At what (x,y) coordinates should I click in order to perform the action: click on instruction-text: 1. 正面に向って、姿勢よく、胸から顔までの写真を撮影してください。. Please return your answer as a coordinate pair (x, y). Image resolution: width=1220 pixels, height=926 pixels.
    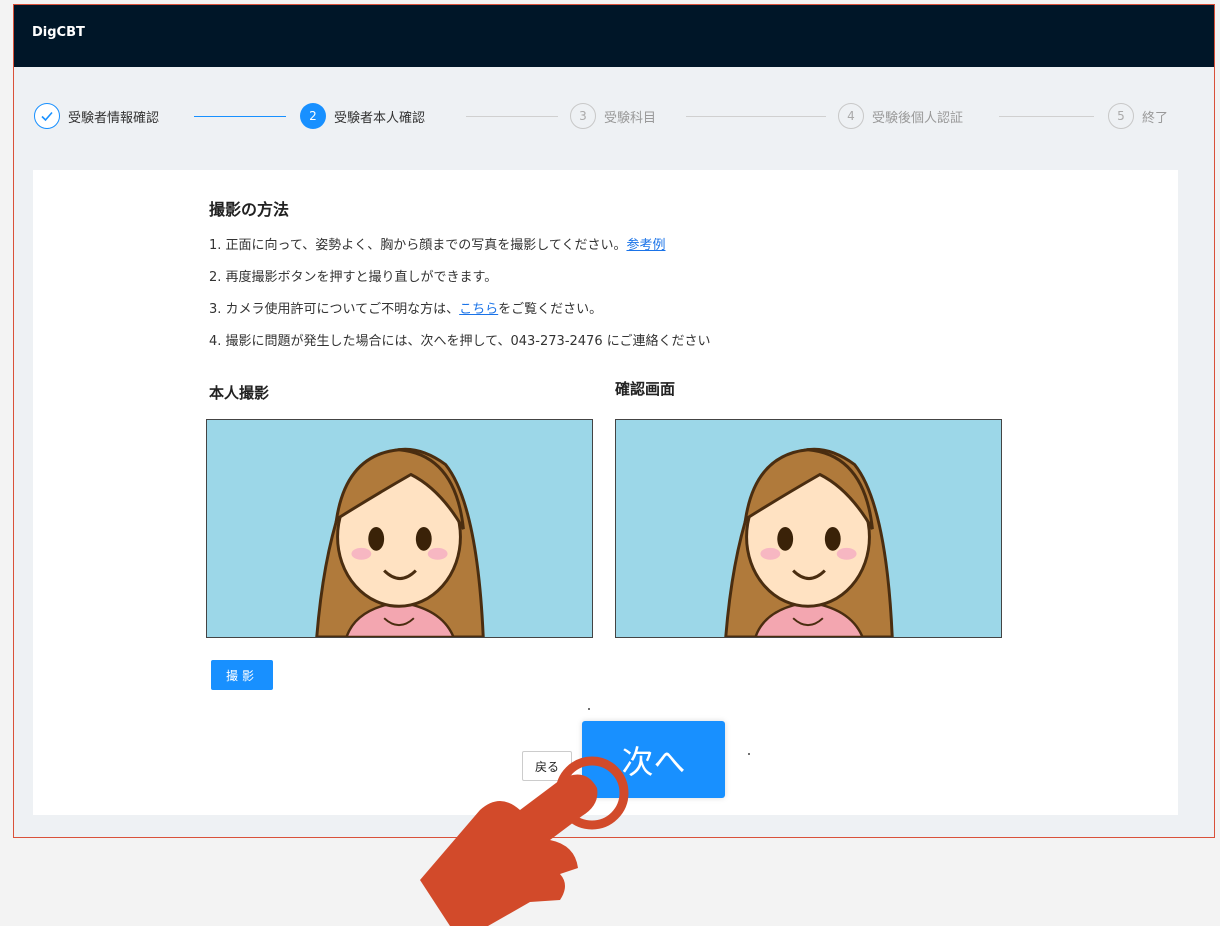
    Looking at the image, I should click on (418, 245).